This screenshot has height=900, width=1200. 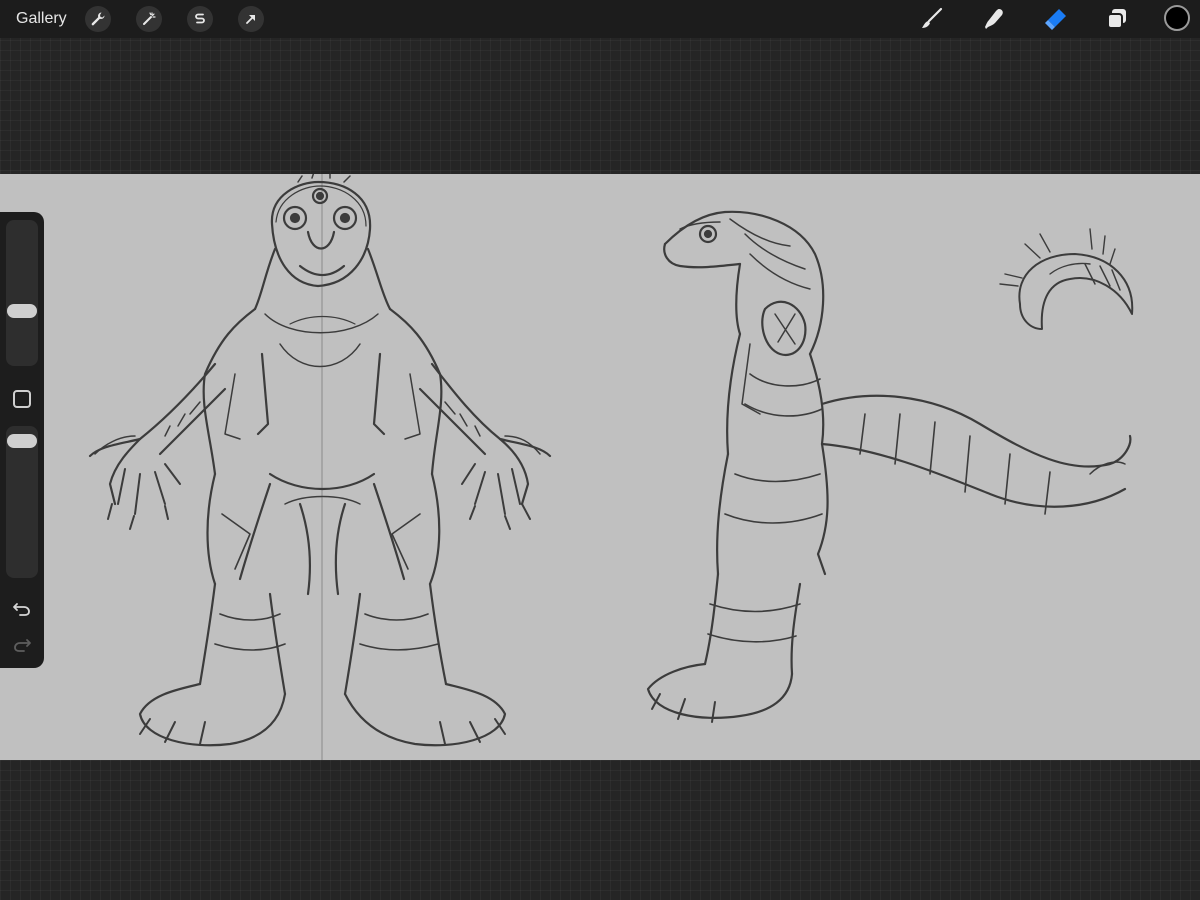 I want to click on gallery-button: Gallery, so click(x=41, y=19).